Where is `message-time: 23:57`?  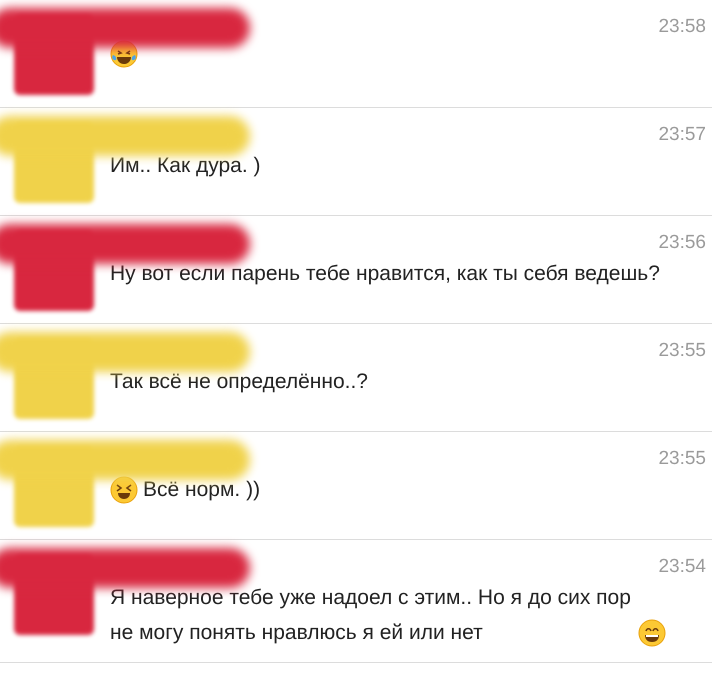 message-time: 23:57 is located at coordinates (682, 135).